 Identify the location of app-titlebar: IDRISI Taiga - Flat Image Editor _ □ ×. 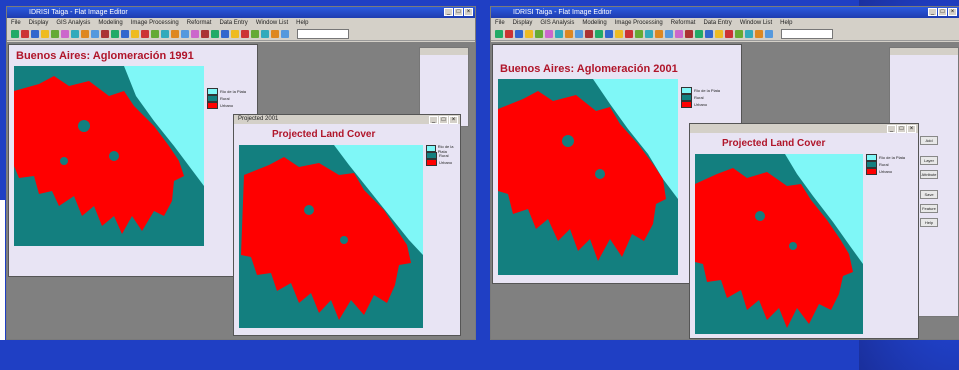
(725, 12).